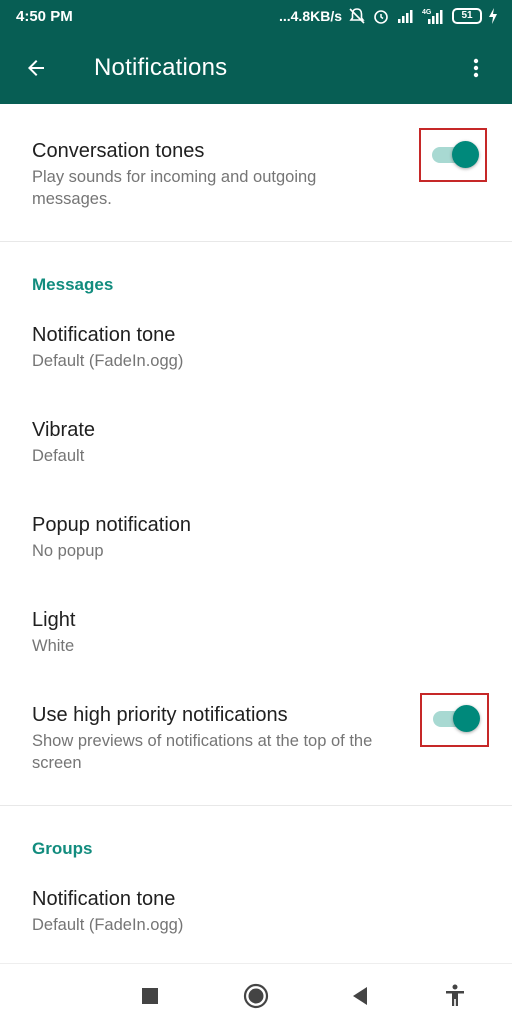  What do you see at coordinates (310, 16) in the screenshot?
I see `network-speed: ...4.8KB/s` at bounding box center [310, 16].